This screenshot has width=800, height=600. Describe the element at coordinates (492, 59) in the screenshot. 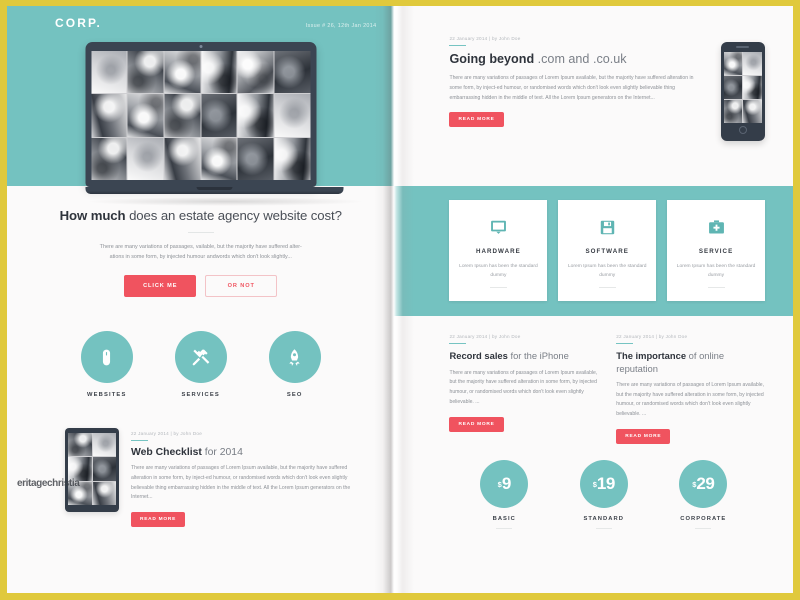

I see `hero-article-title-bold: Going beyond` at that location.